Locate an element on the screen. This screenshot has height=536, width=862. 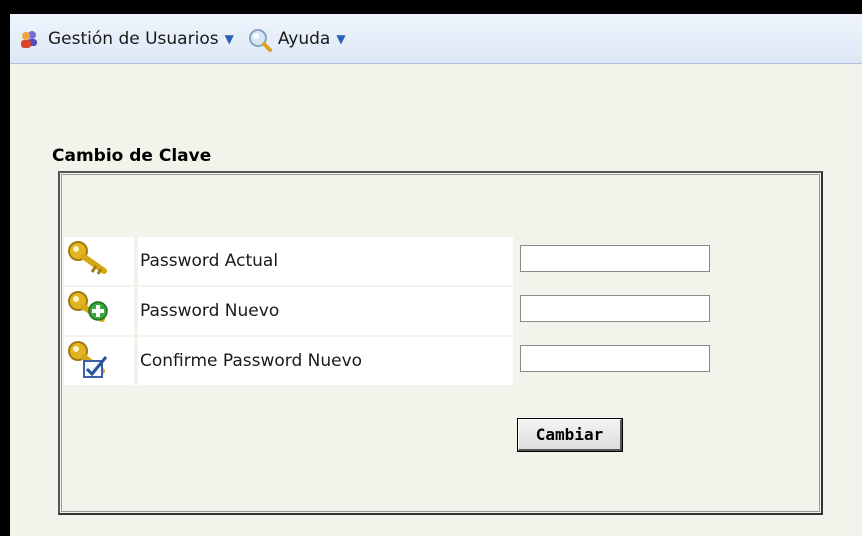
label-password-nuevo: Password Nuevo is located at coordinates (325, 311).